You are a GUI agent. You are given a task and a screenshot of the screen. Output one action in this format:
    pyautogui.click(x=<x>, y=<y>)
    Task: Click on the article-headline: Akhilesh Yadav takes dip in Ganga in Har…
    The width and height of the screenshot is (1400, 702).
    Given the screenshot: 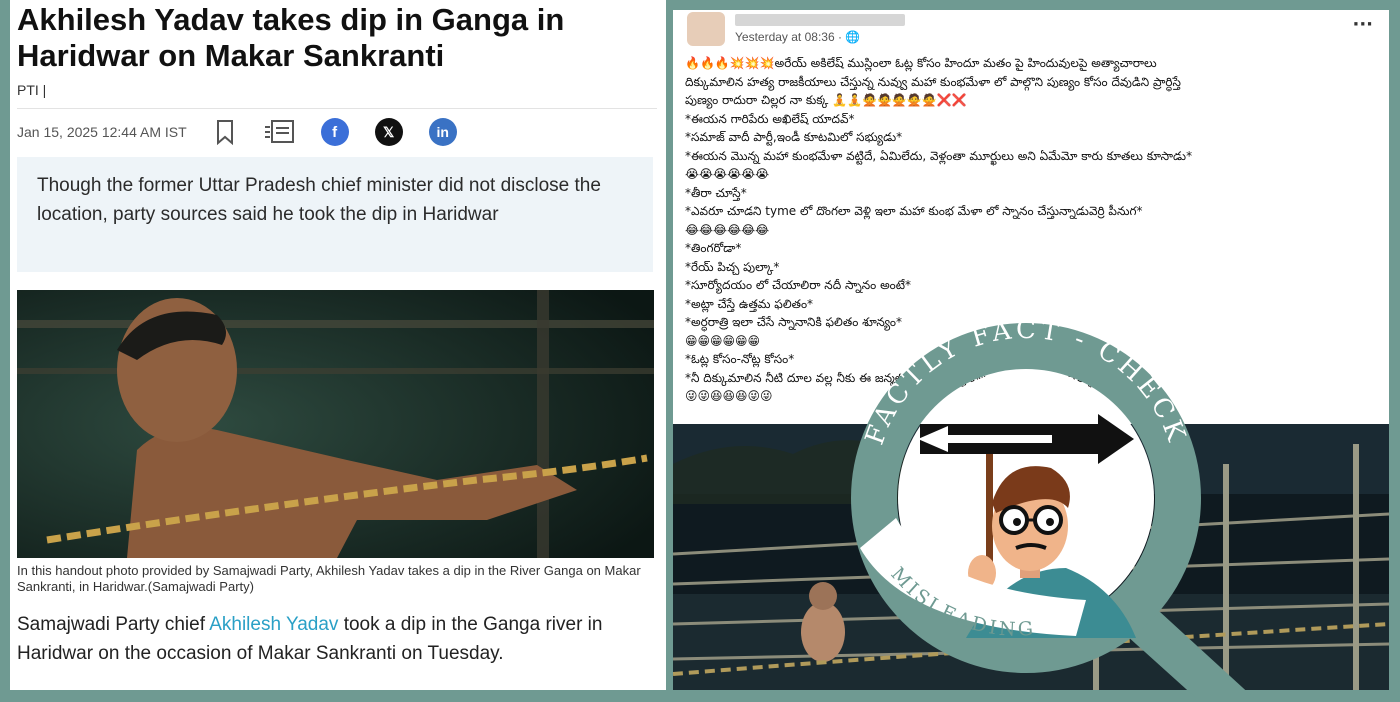 What is the action you would take?
    pyautogui.click(x=291, y=37)
    